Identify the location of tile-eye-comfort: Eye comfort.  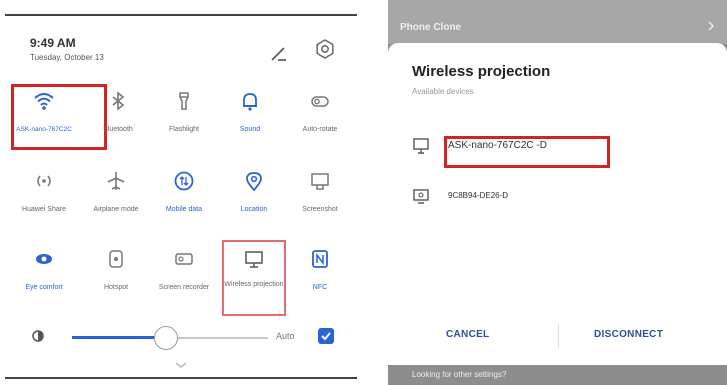
(44, 279).